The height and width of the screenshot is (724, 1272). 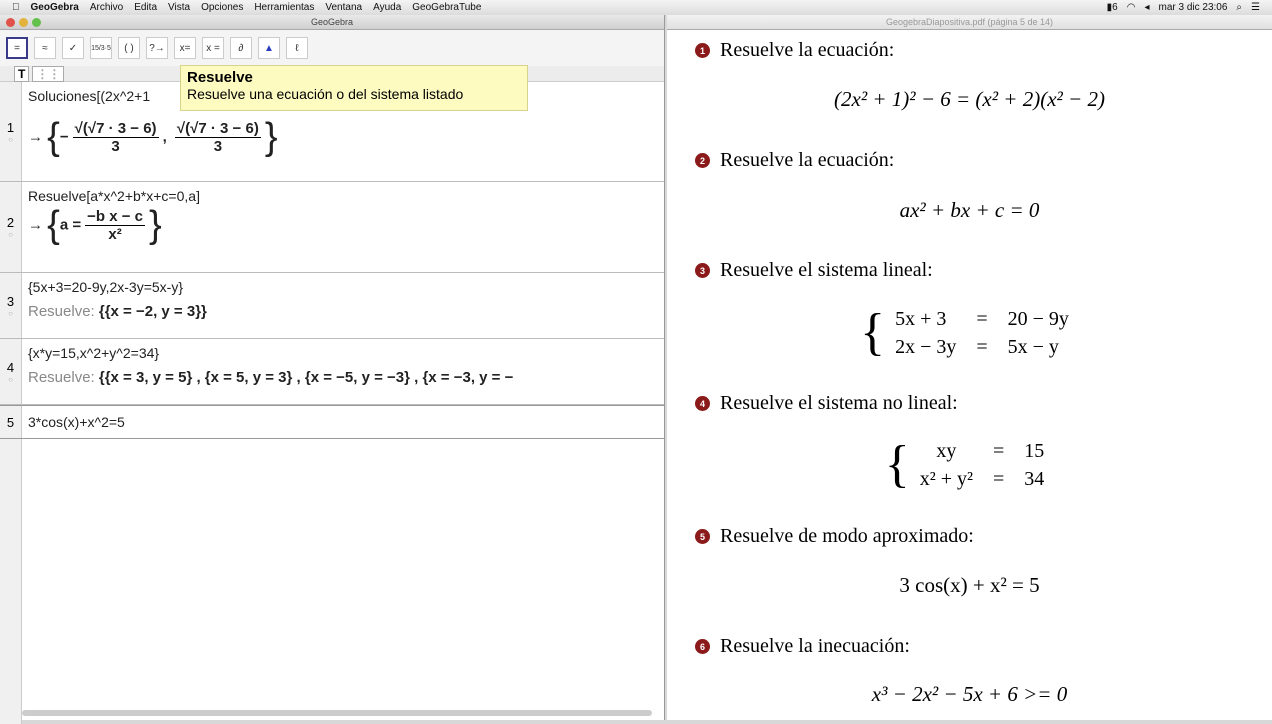 What do you see at coordinates (343, 353) in the screenshot?
I see `cas-input: {x*y=15,x^2+y^2=34}` at bounding box center [343, 353].